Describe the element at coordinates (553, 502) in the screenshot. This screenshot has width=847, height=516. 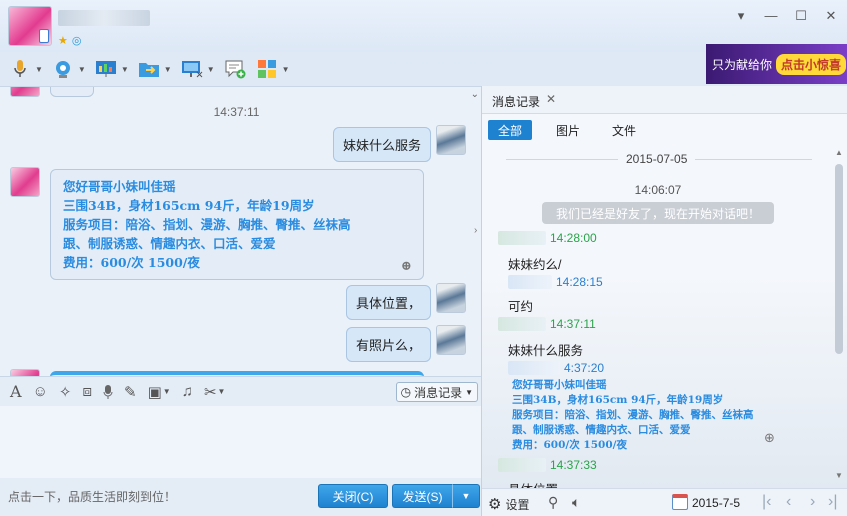
I see `search-icon: ⚲` at that location.